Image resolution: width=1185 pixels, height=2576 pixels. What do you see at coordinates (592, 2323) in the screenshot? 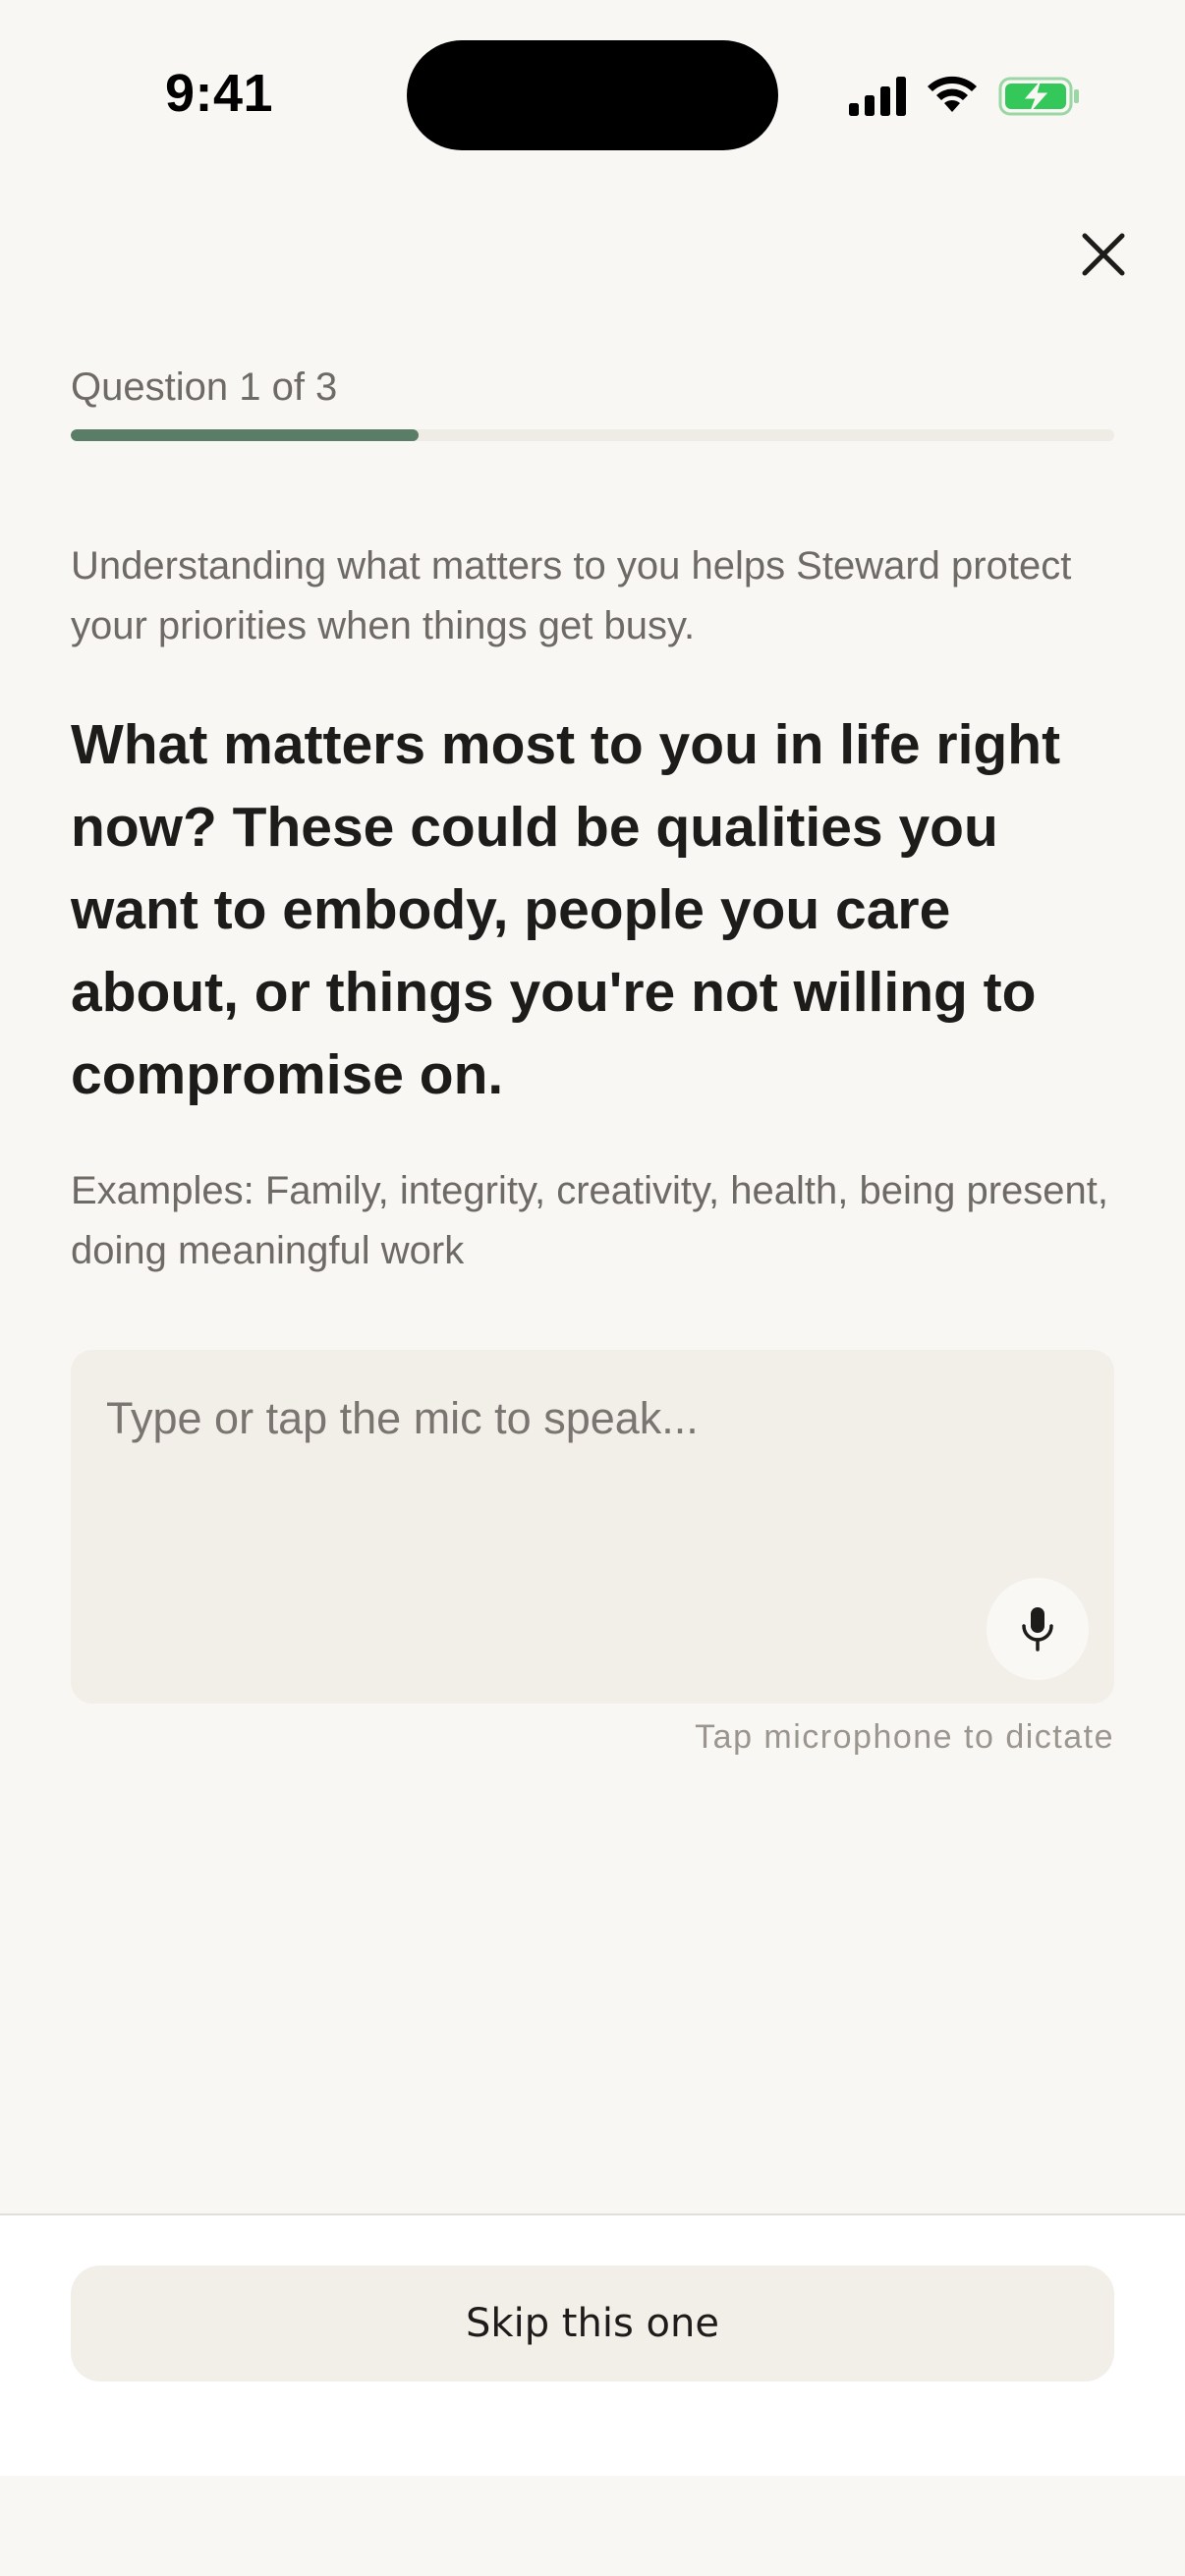
I see `skip-button: Skip this one` at bounding box center [592, 2323].